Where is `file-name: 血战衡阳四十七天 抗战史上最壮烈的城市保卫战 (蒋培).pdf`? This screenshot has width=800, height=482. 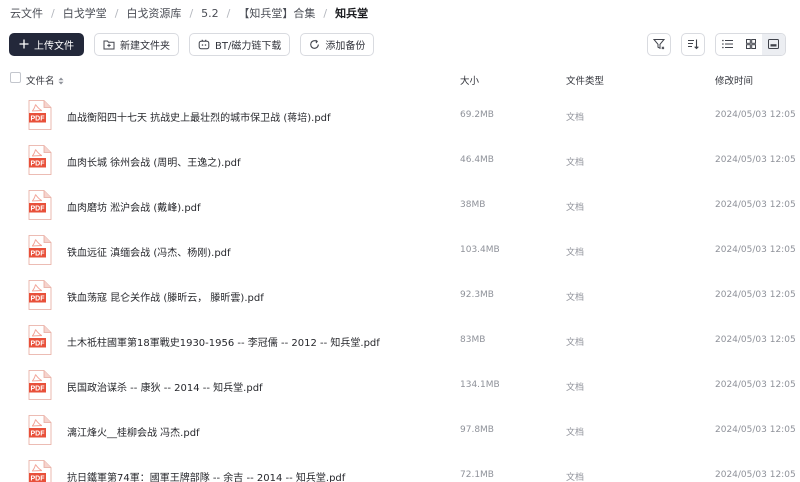
file-name: 血战衡阳四十七天 抗战史上最壮烈的城市保卫战 (蒋培).pdf is located at coordinates (199, 116).